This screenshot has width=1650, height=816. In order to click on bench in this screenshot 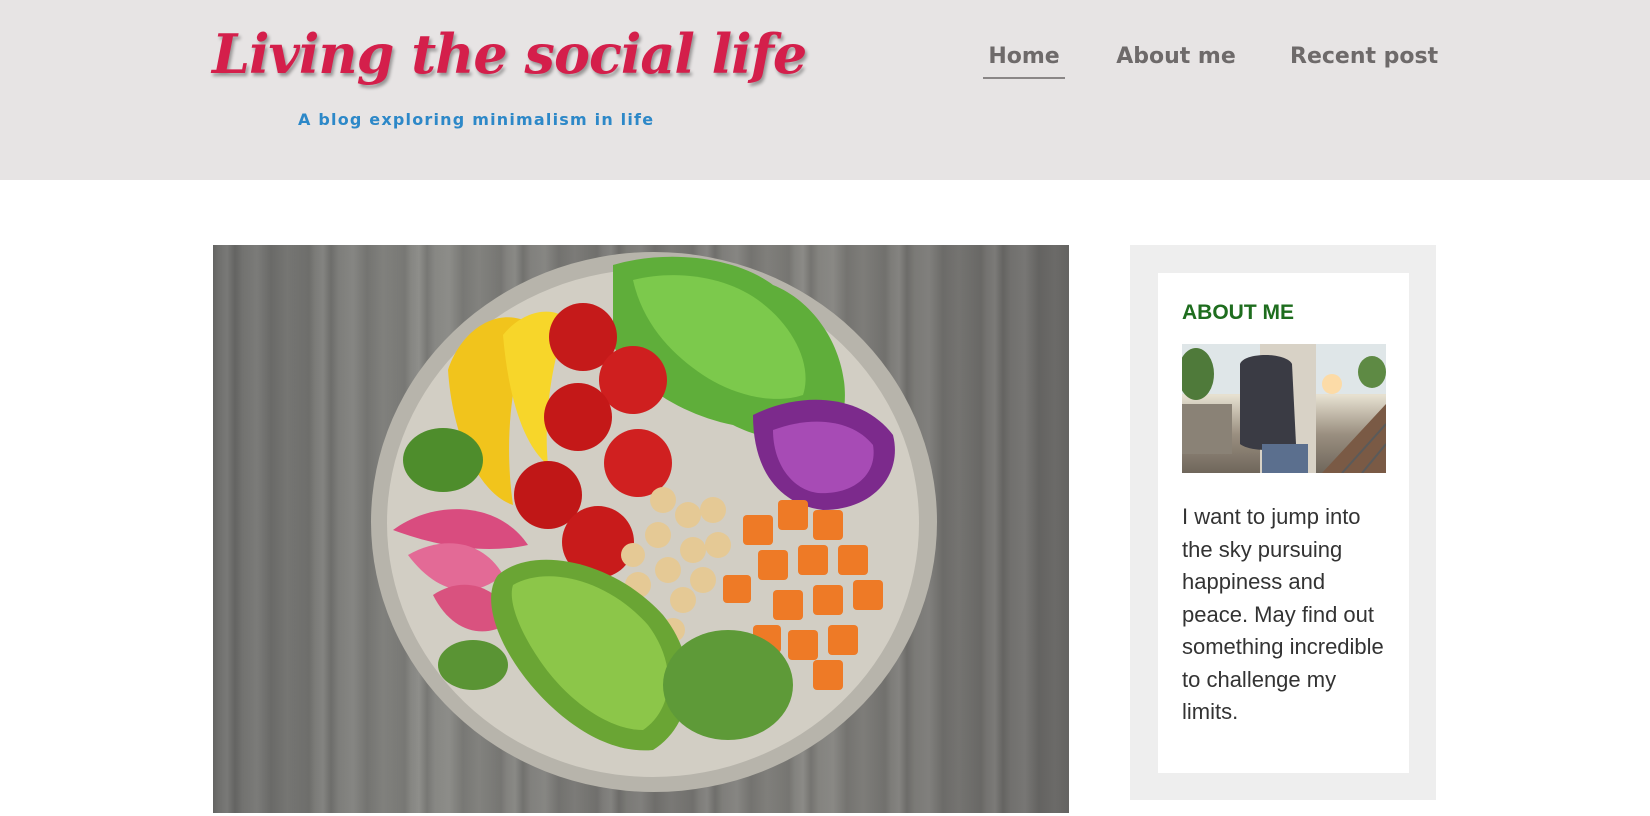, I will do `click(1207, 429)`.